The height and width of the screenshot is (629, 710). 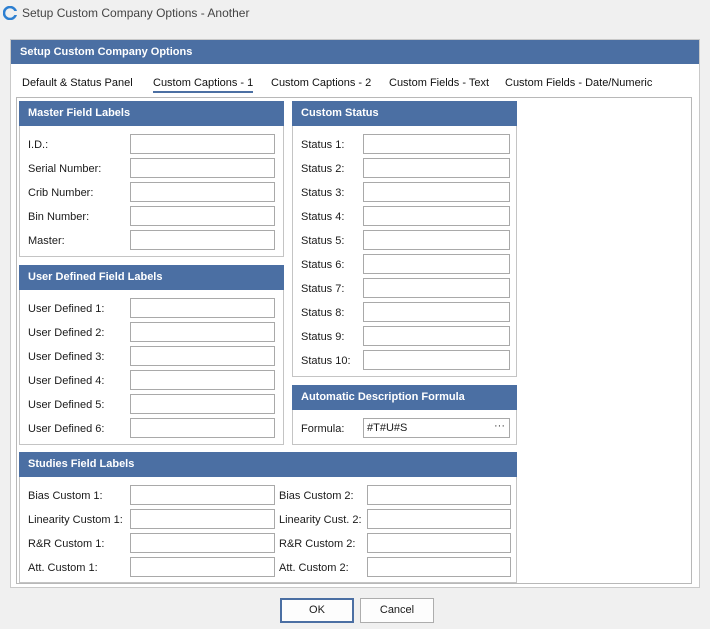 What do you see at coordinates (323, 429) in the screenshot?
I see `formula-label: Formula:` at bounding box center [323, 429].